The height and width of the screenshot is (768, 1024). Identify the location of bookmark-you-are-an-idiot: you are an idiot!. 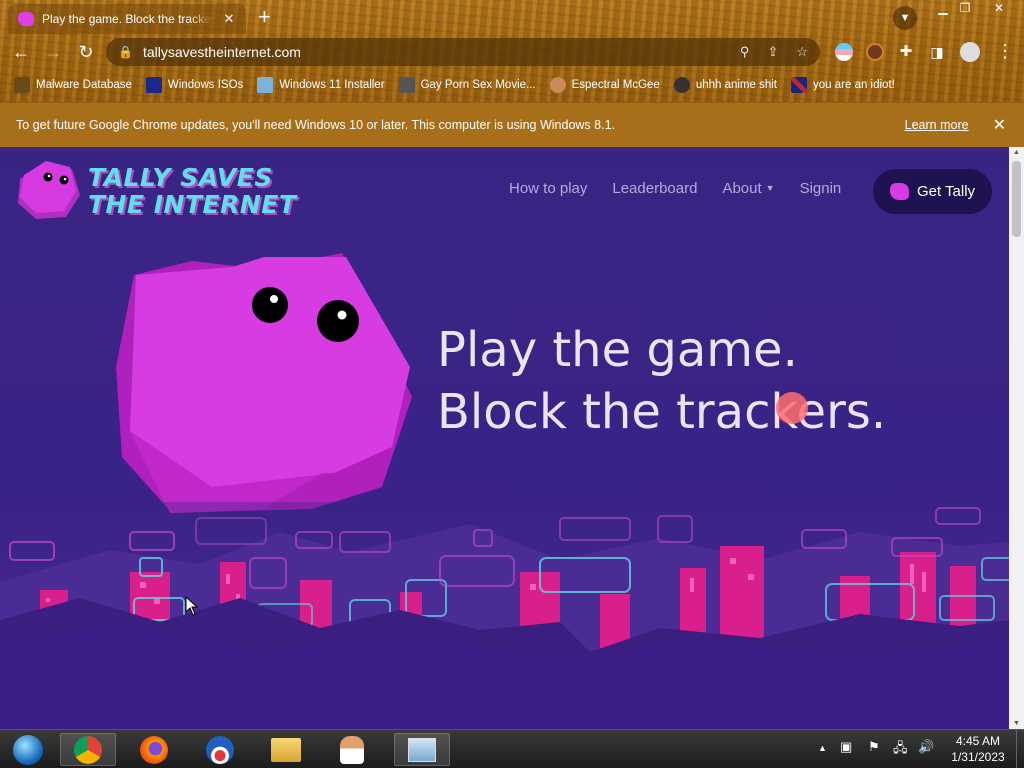
(843, 85).